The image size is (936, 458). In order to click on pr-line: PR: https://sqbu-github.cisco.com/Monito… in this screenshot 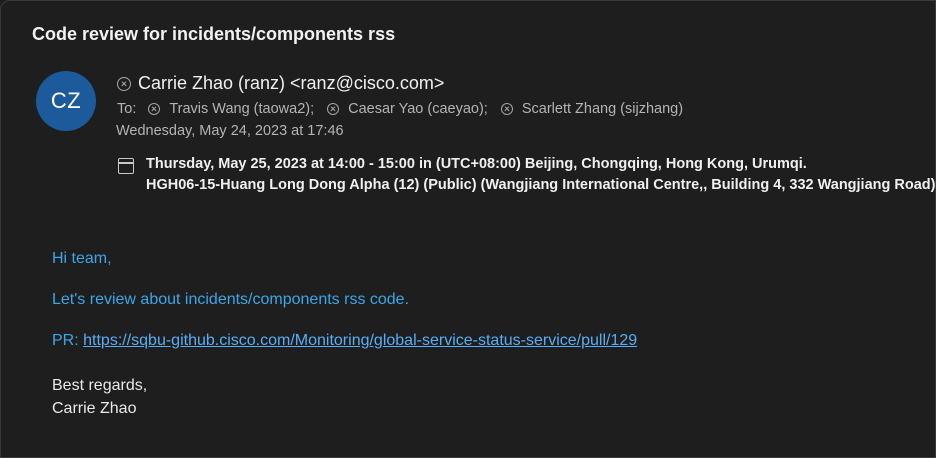, I will do `click(344, 341)`.